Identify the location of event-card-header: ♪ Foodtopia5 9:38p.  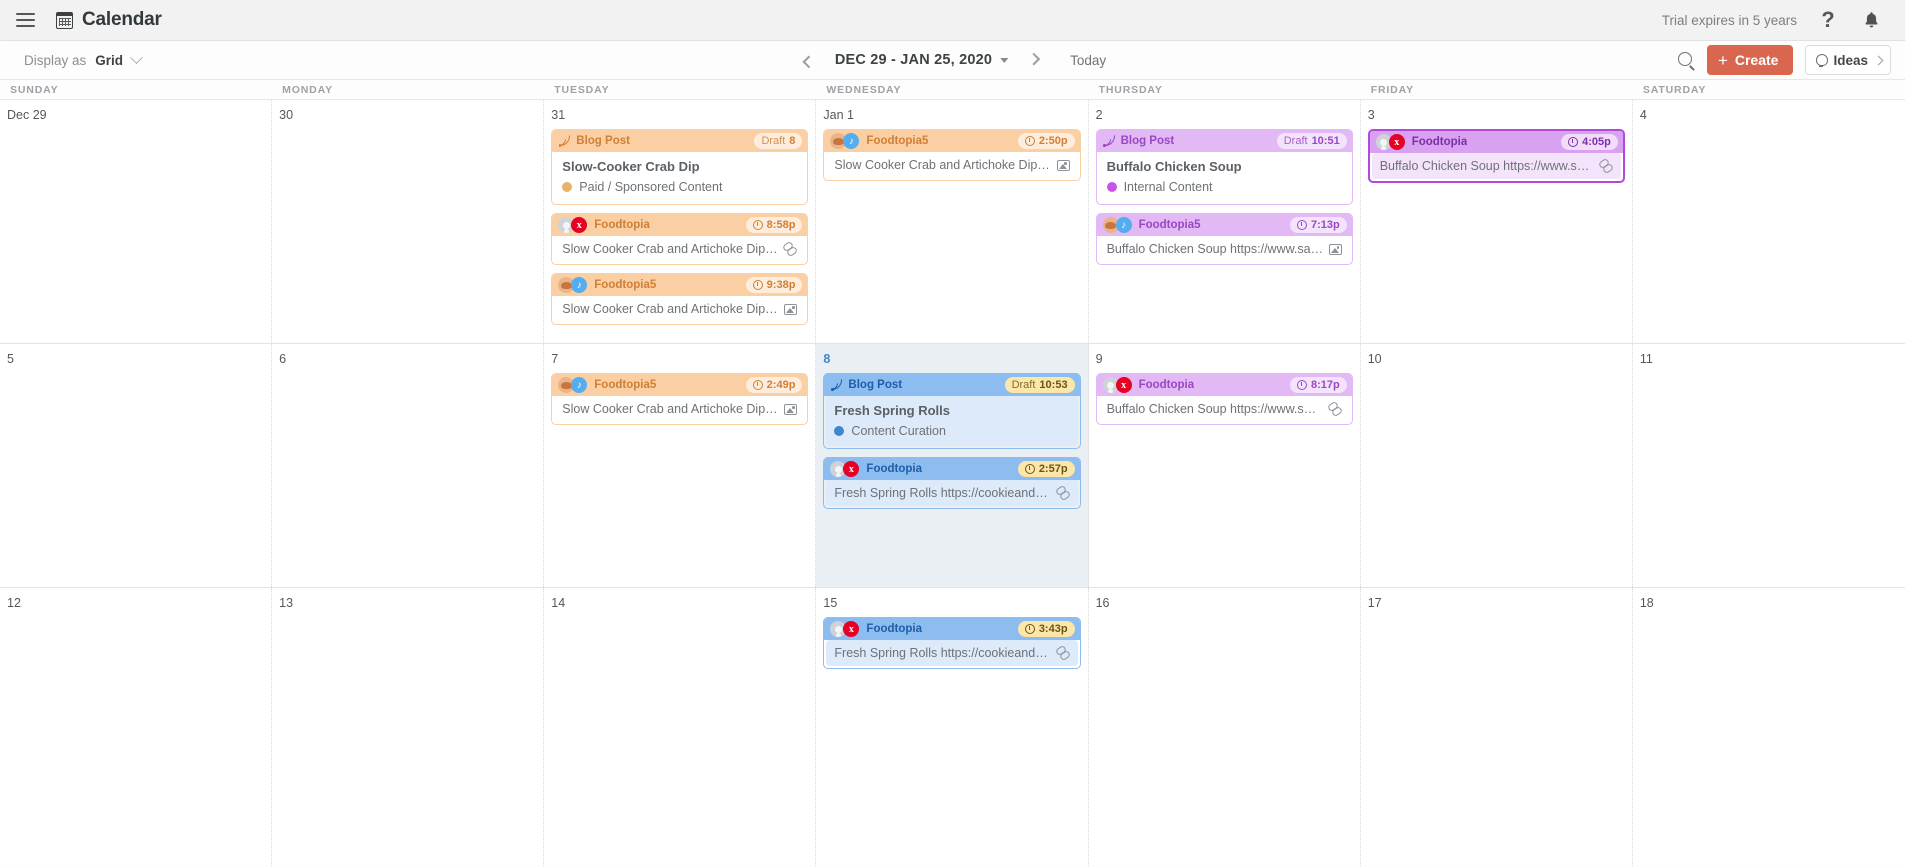
(680, 285).